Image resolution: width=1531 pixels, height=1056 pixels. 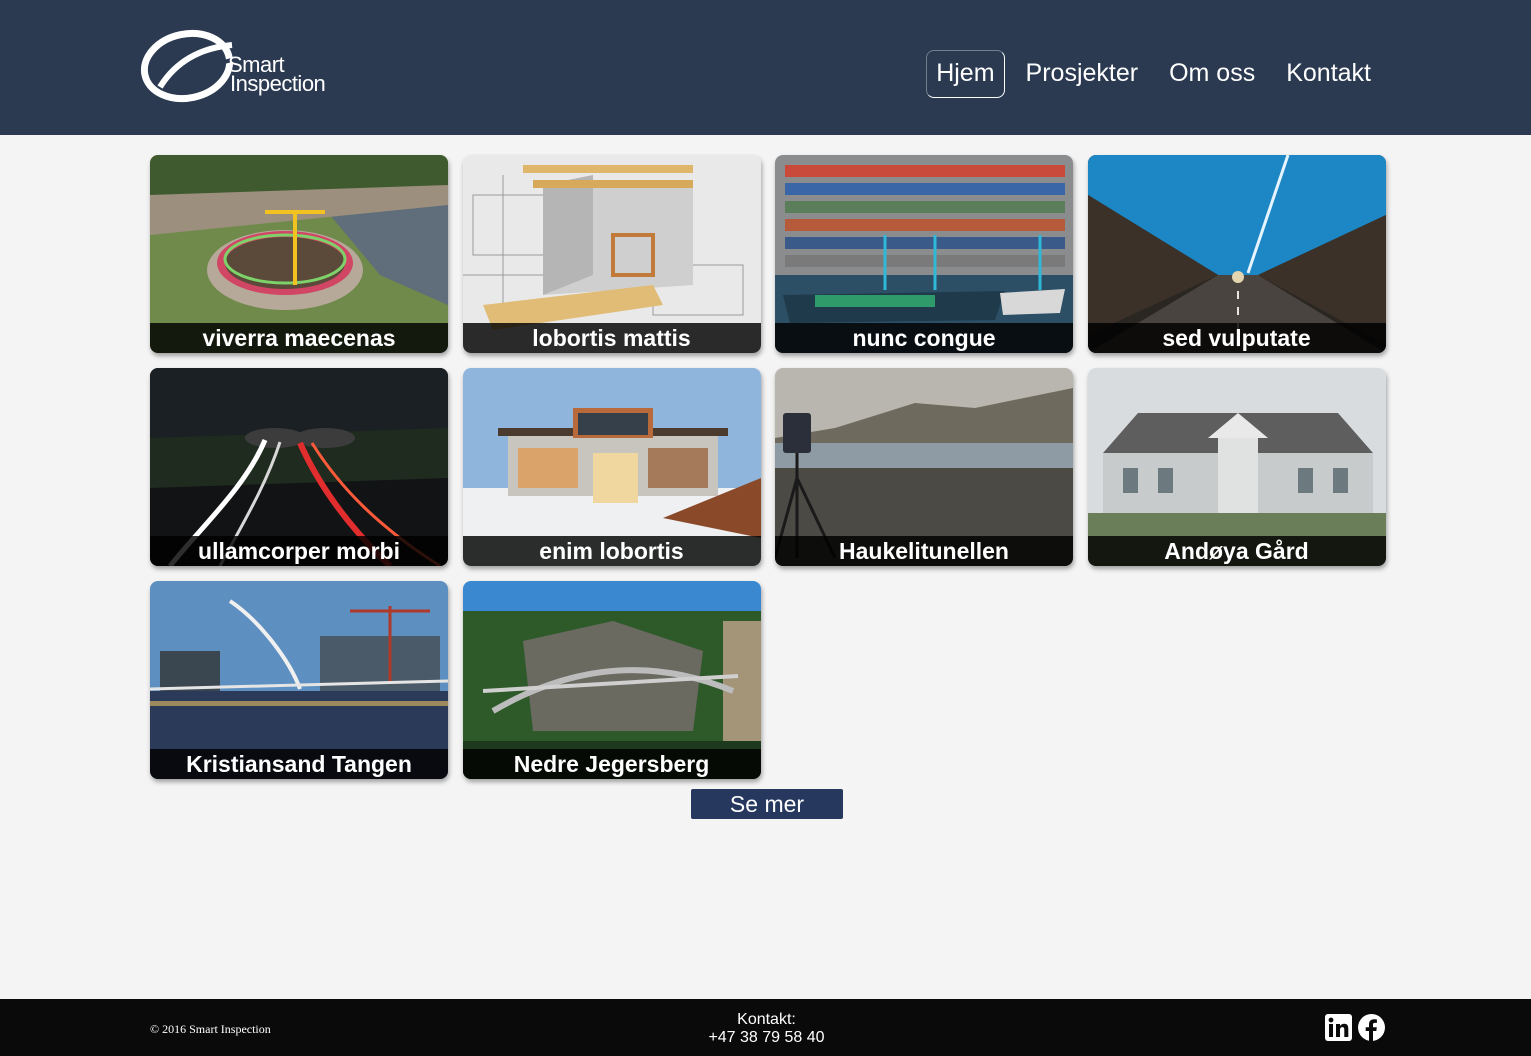 I want to click on project-title: enim lobortis, so click(x=611, y=551).